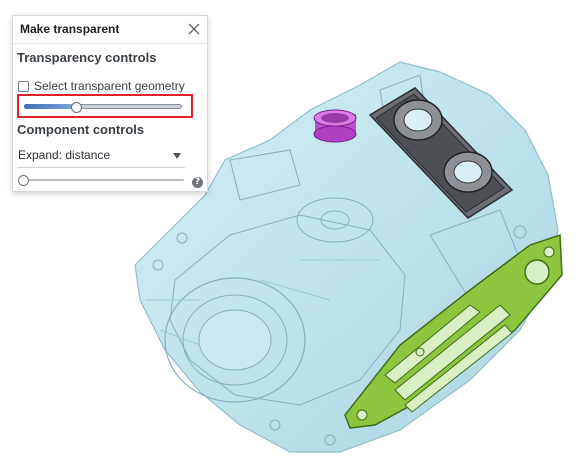  I want to click on dialog-title: Make transparent, so click(70, 29).